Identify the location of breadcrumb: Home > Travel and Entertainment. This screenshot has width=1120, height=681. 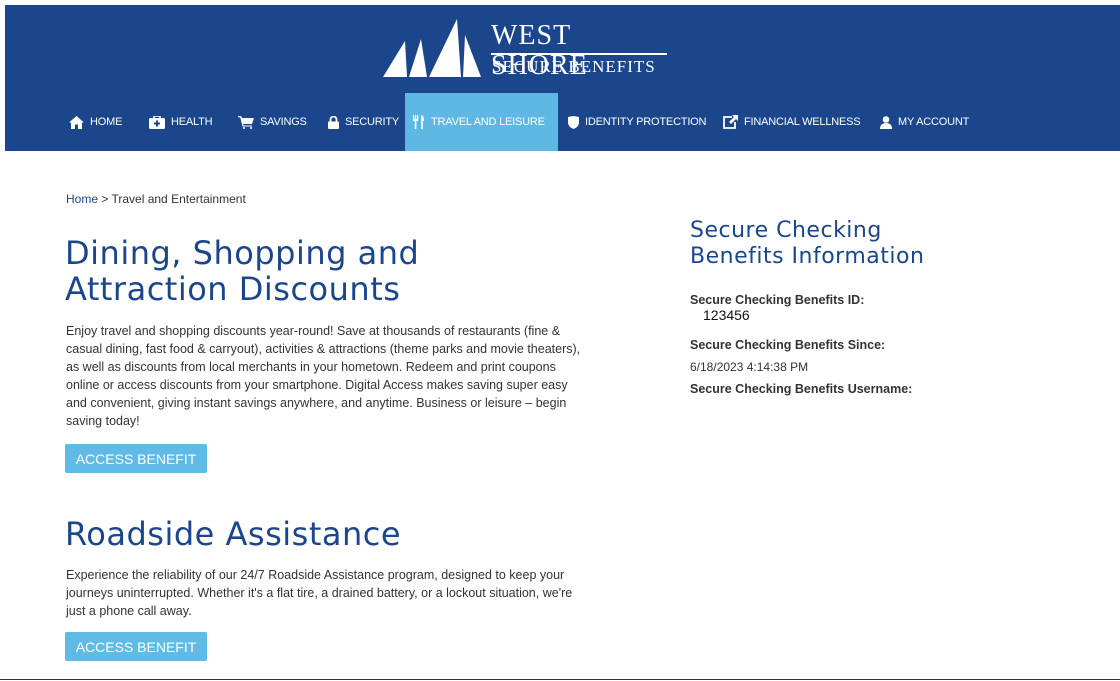
(156, 199).